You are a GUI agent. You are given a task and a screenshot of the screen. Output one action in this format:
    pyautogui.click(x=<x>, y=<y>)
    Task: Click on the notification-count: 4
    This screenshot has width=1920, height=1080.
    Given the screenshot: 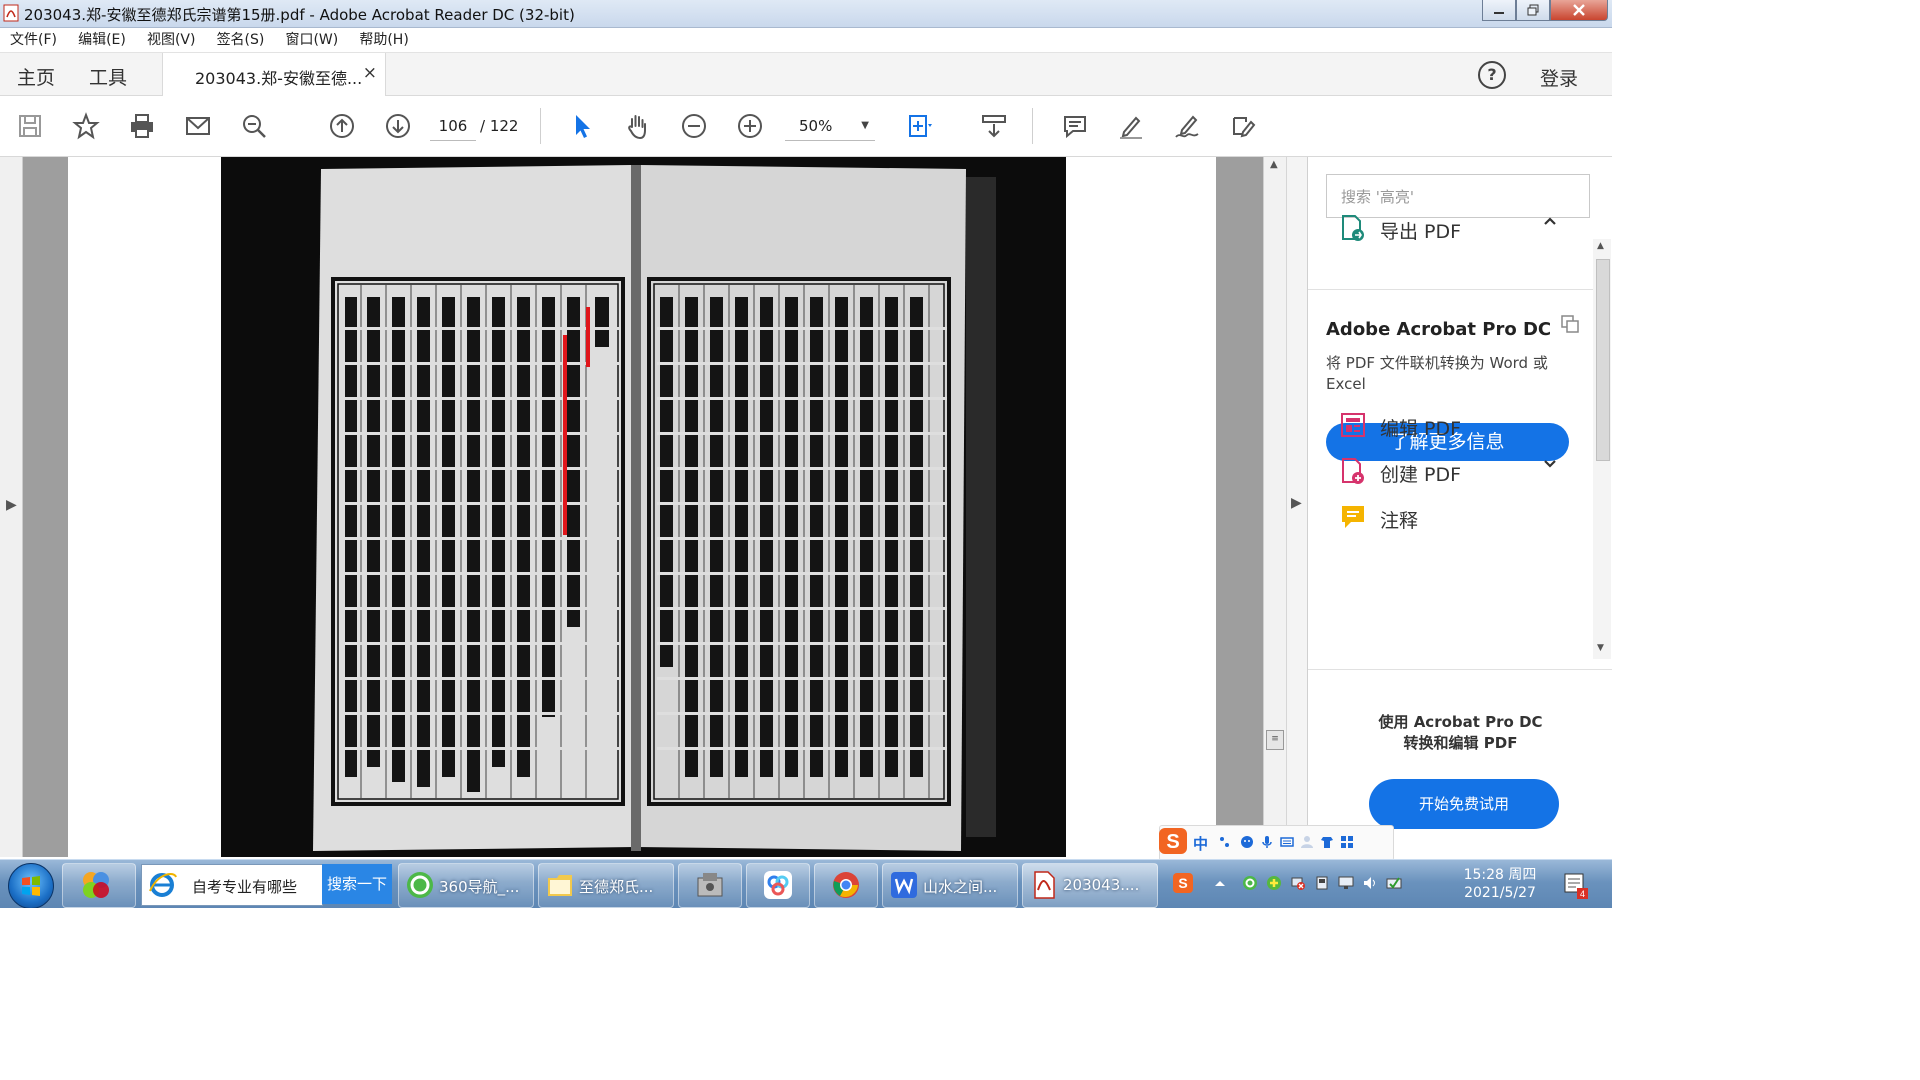 What is the action you would take?
    pyautogui.click(x=1582, y=894)
    